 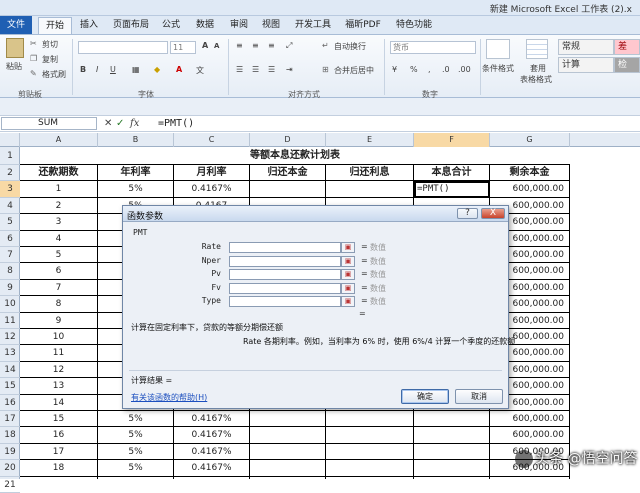 What do you see at coordinates (10, 271) in the screenshot?
I see `row-header: 8` at bounding box center [10, 271].